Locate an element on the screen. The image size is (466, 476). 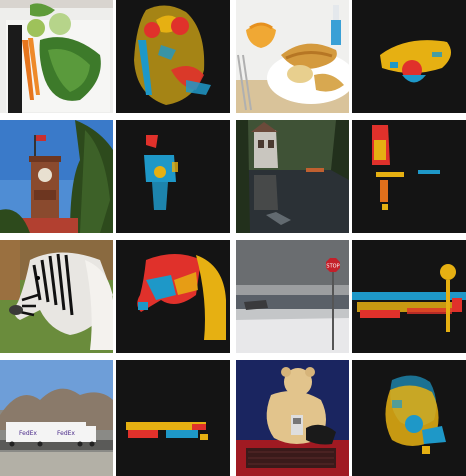
teddy-bear-map is located at coordinates (409, 418).